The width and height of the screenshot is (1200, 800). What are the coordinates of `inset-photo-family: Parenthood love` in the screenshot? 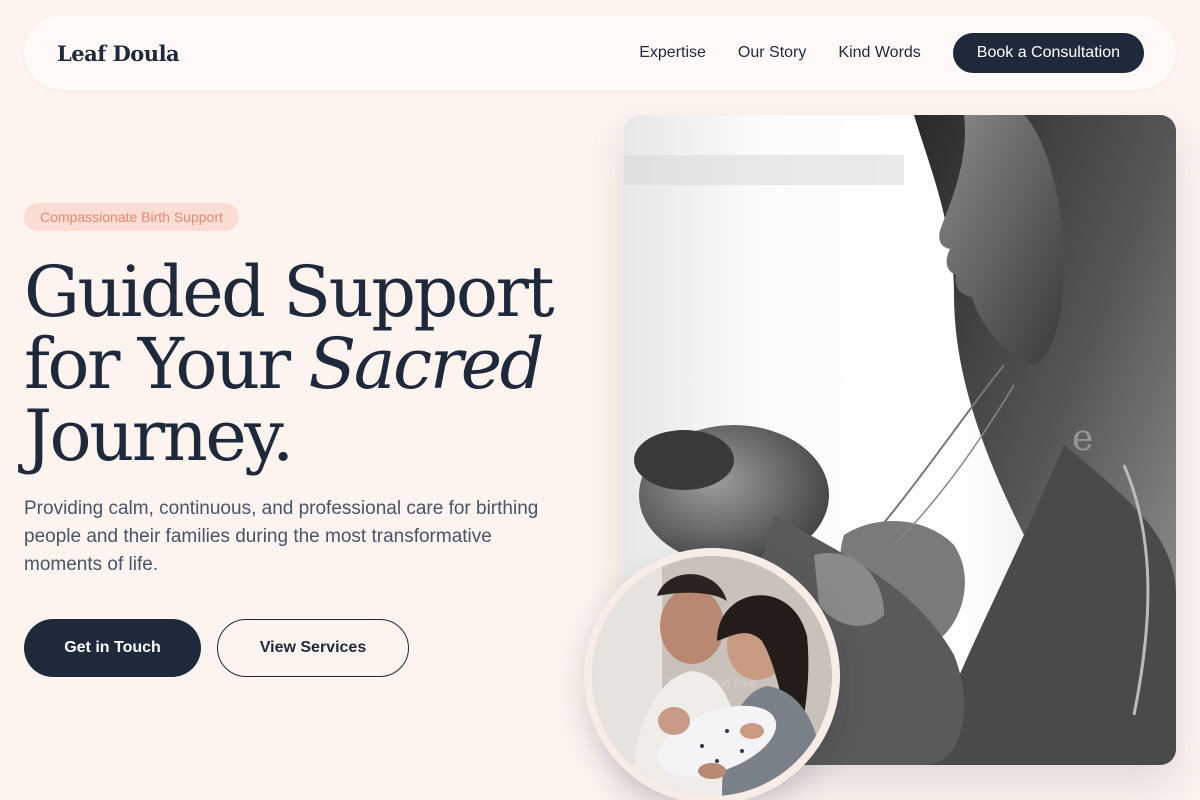 It's located at (712, 674).